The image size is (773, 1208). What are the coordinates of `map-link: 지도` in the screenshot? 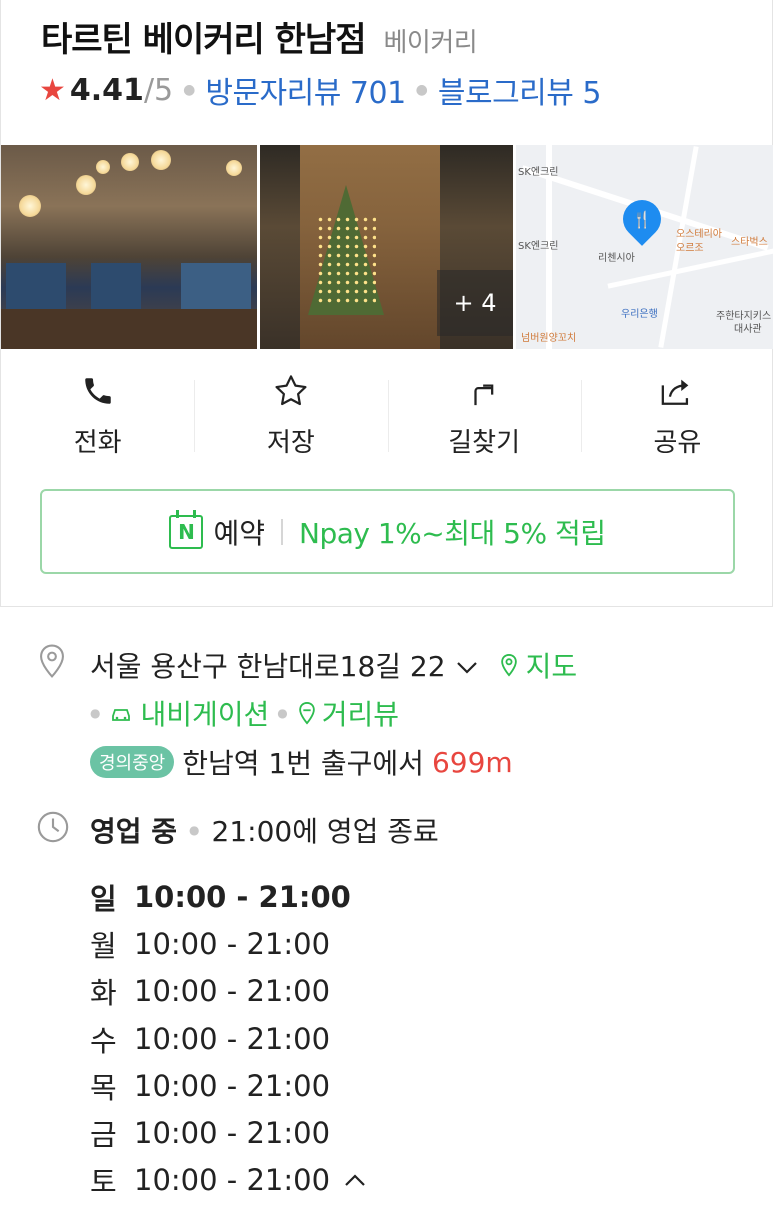 It's located at (538, 665).